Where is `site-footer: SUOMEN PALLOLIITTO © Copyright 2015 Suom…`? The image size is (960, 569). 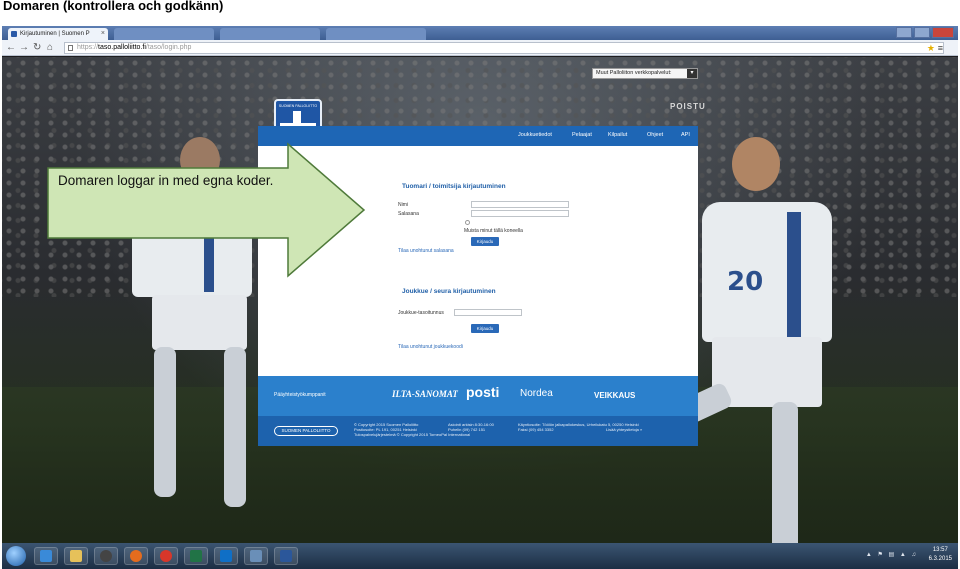 site-footer: SUOMEN PALLOLIITTO © Copyright 2015 Suom… is located at coordinates (478, 431).